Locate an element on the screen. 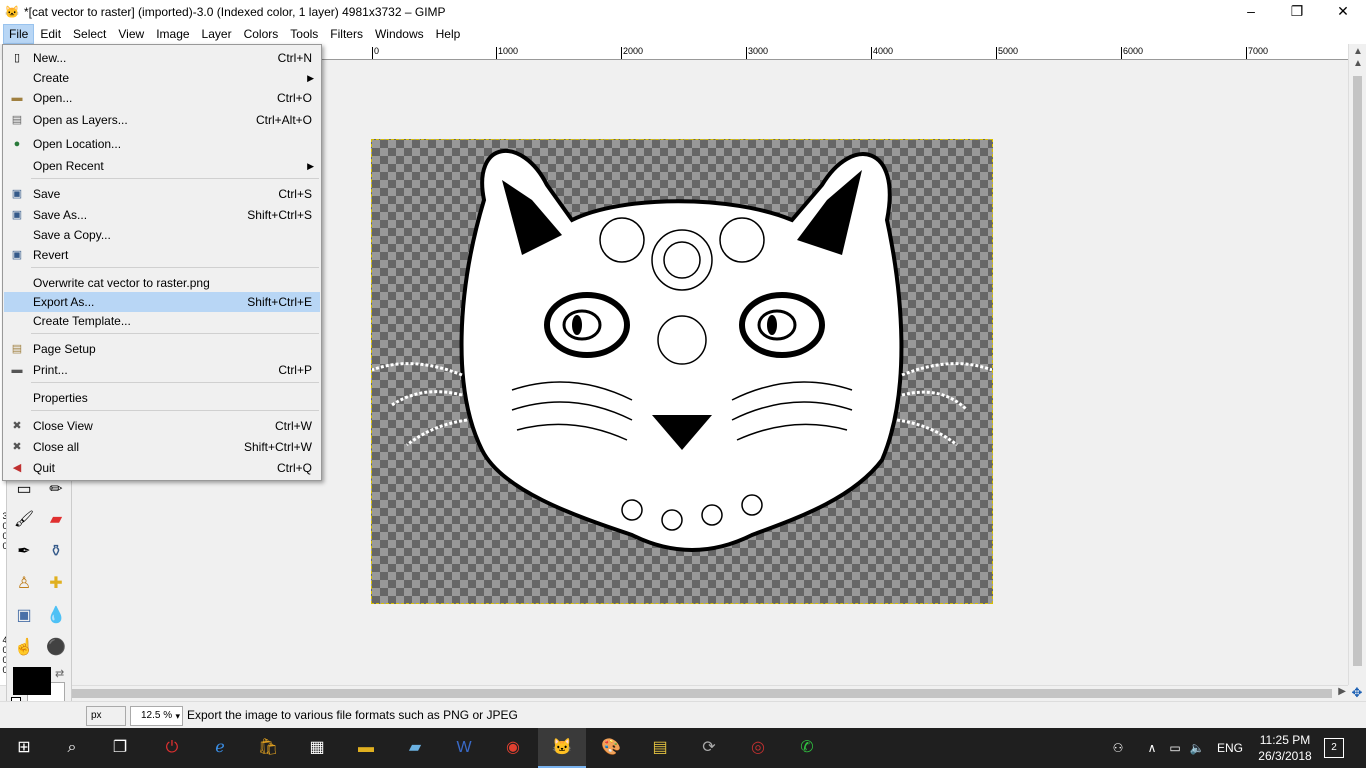 This screenshot has height=768, width=1366. scroll-right-icon: ▶ is located at coordinates (1342, 691).